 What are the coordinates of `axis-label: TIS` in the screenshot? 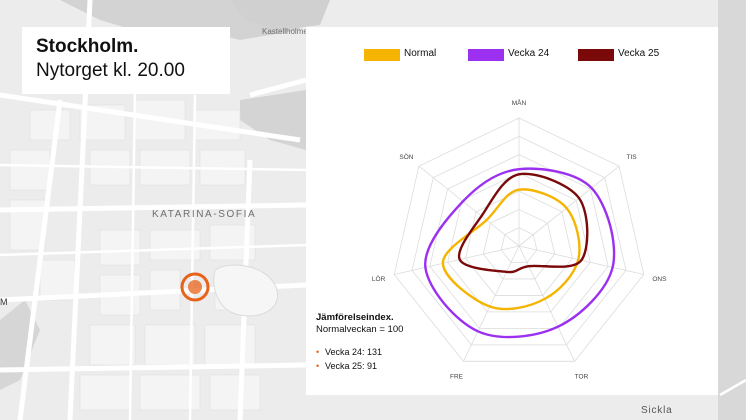 It's located at (632, 157).